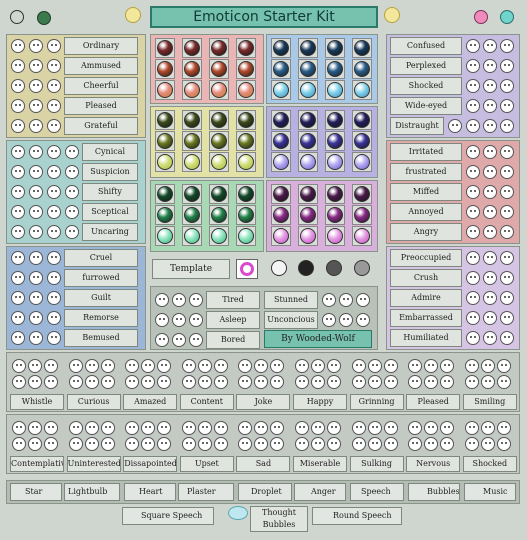  I want to click on label-perplexed: Perplexed, so click(426, 66).